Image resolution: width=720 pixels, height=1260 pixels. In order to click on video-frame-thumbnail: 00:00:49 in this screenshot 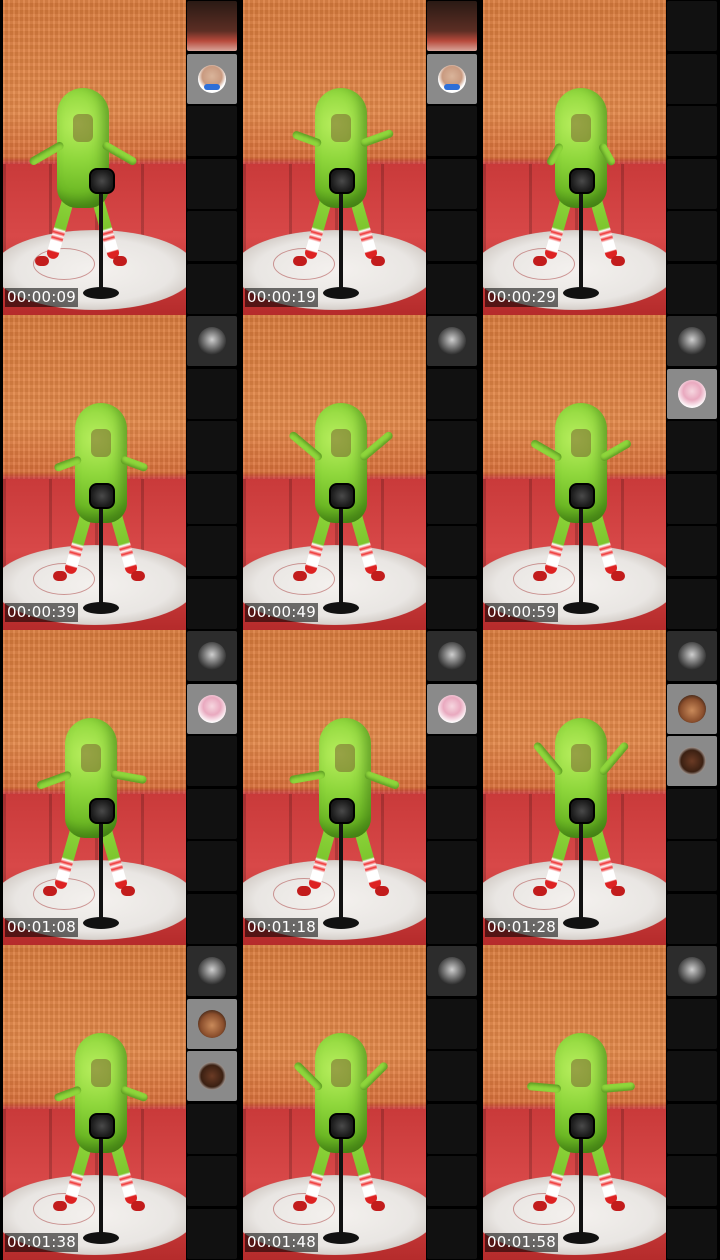, I will do `click(334, 472)`.